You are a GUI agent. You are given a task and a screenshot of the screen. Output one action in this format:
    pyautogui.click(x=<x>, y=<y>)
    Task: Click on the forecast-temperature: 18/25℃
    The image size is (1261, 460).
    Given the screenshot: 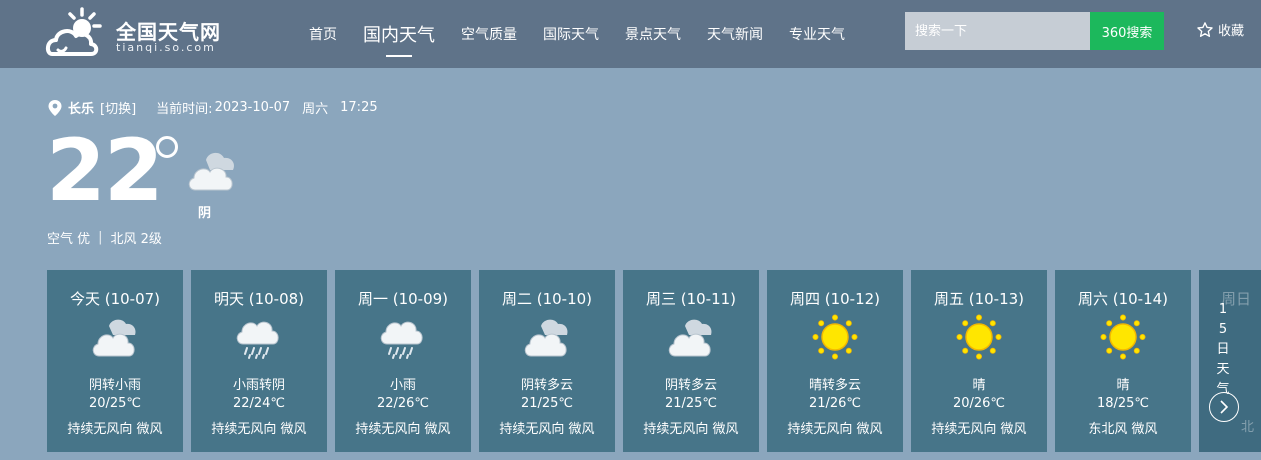 What is the action you would take?
    pyautogui.click(x=1123, y=403)
    